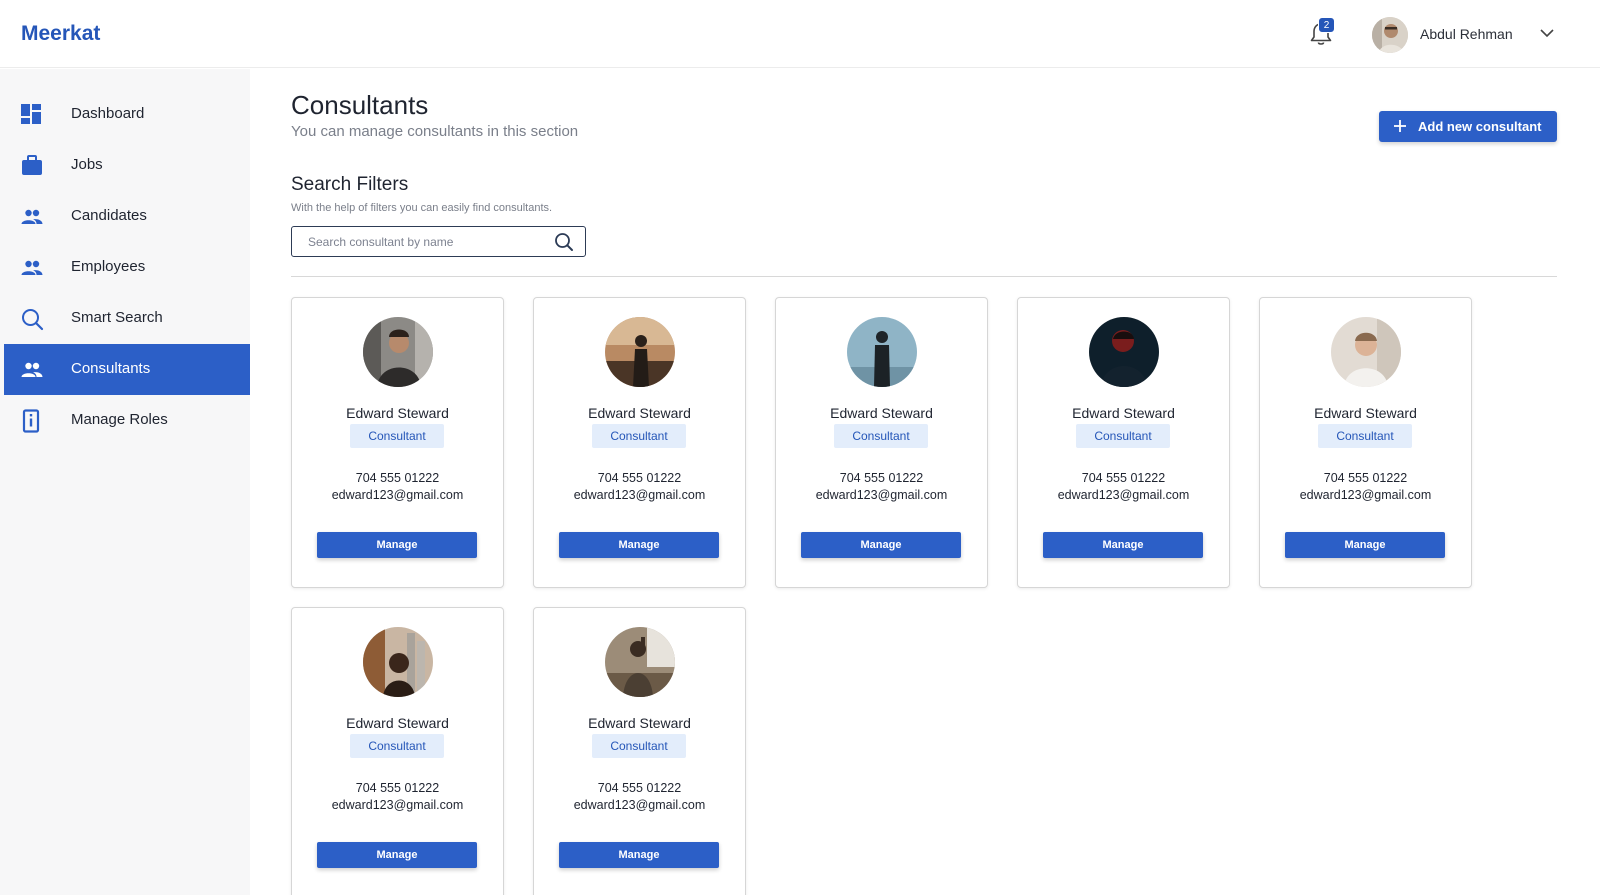 This screenshot has height=895, width=1600. I want to click on add-consultant-button: Add new consultant, so click(1468, 126).